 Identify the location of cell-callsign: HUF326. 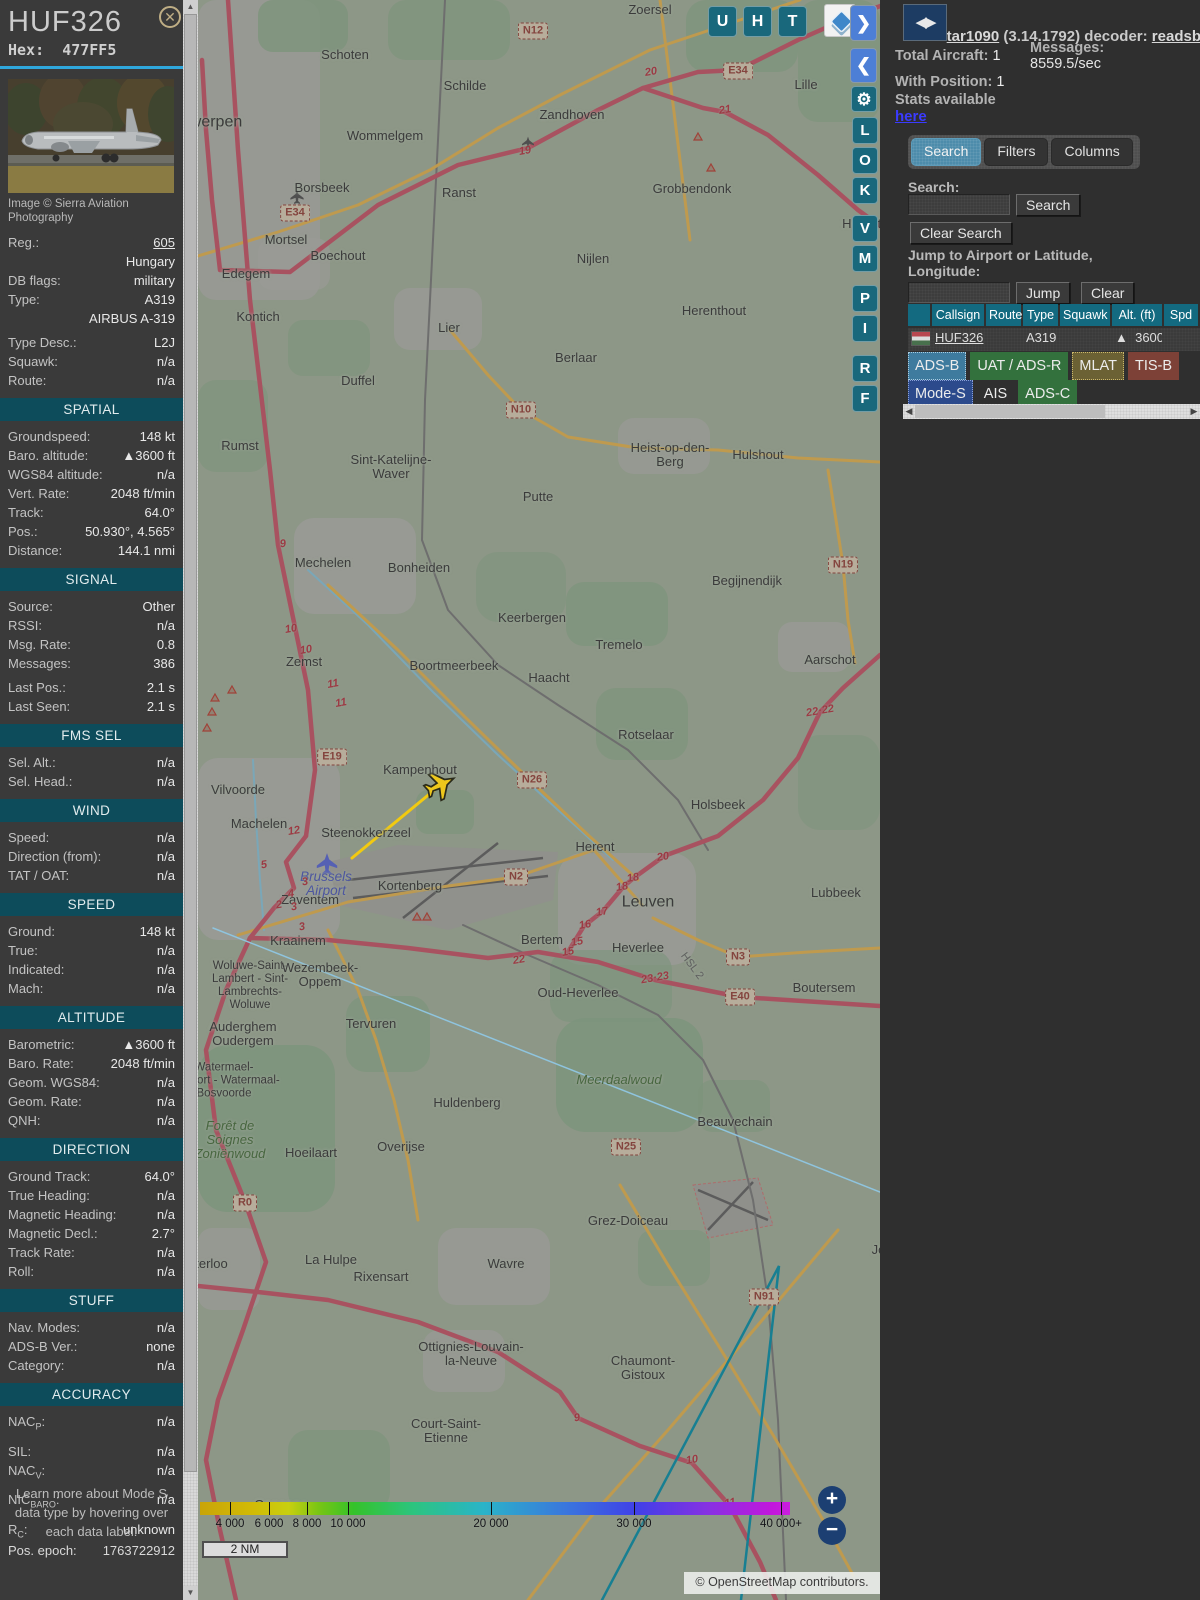
(958, 339).